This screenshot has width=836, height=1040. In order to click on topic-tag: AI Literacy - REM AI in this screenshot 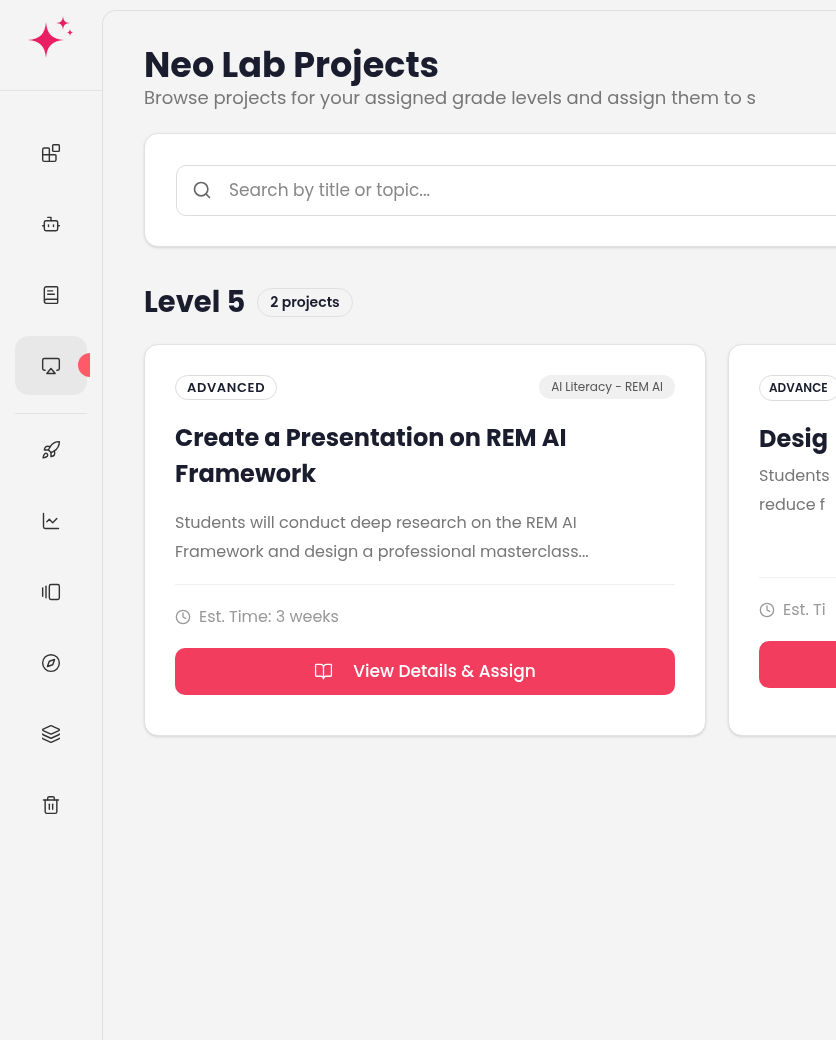, I will do `click(607, 387)`.